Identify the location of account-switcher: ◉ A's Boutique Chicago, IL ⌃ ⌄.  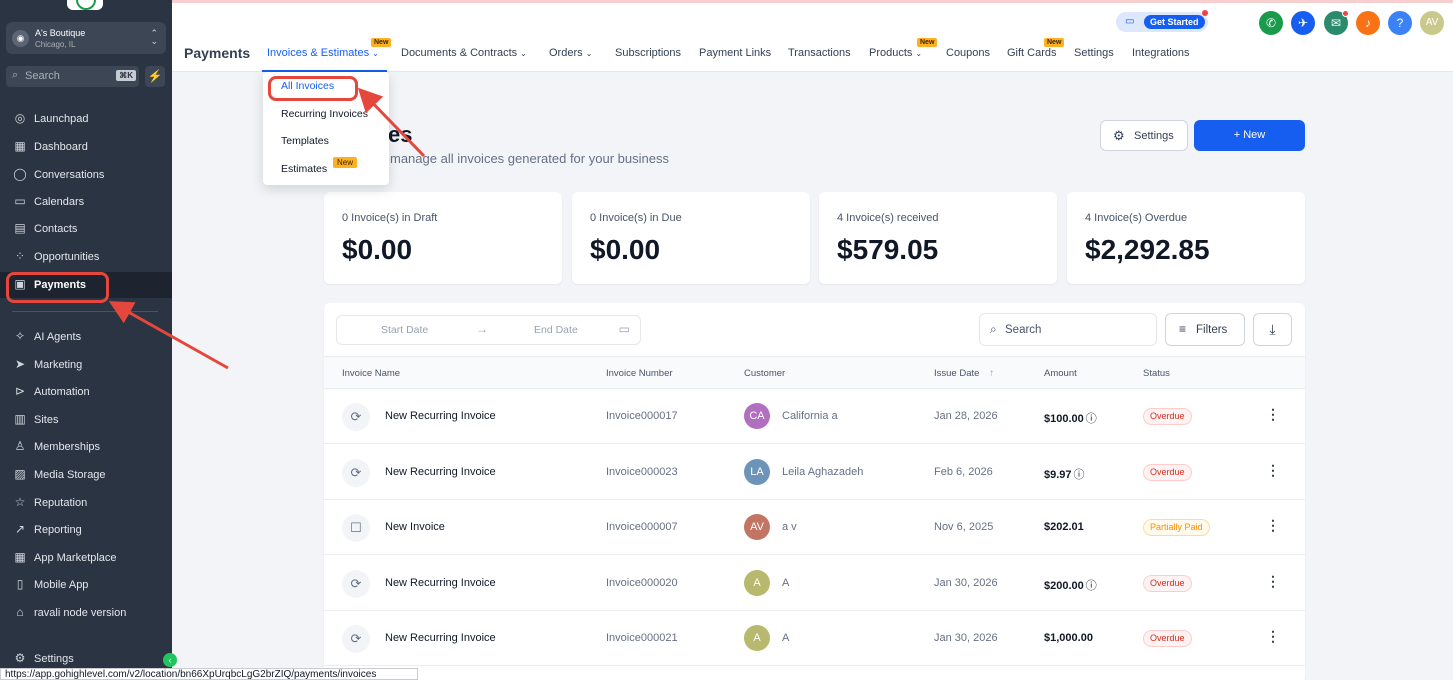
(86, 38).